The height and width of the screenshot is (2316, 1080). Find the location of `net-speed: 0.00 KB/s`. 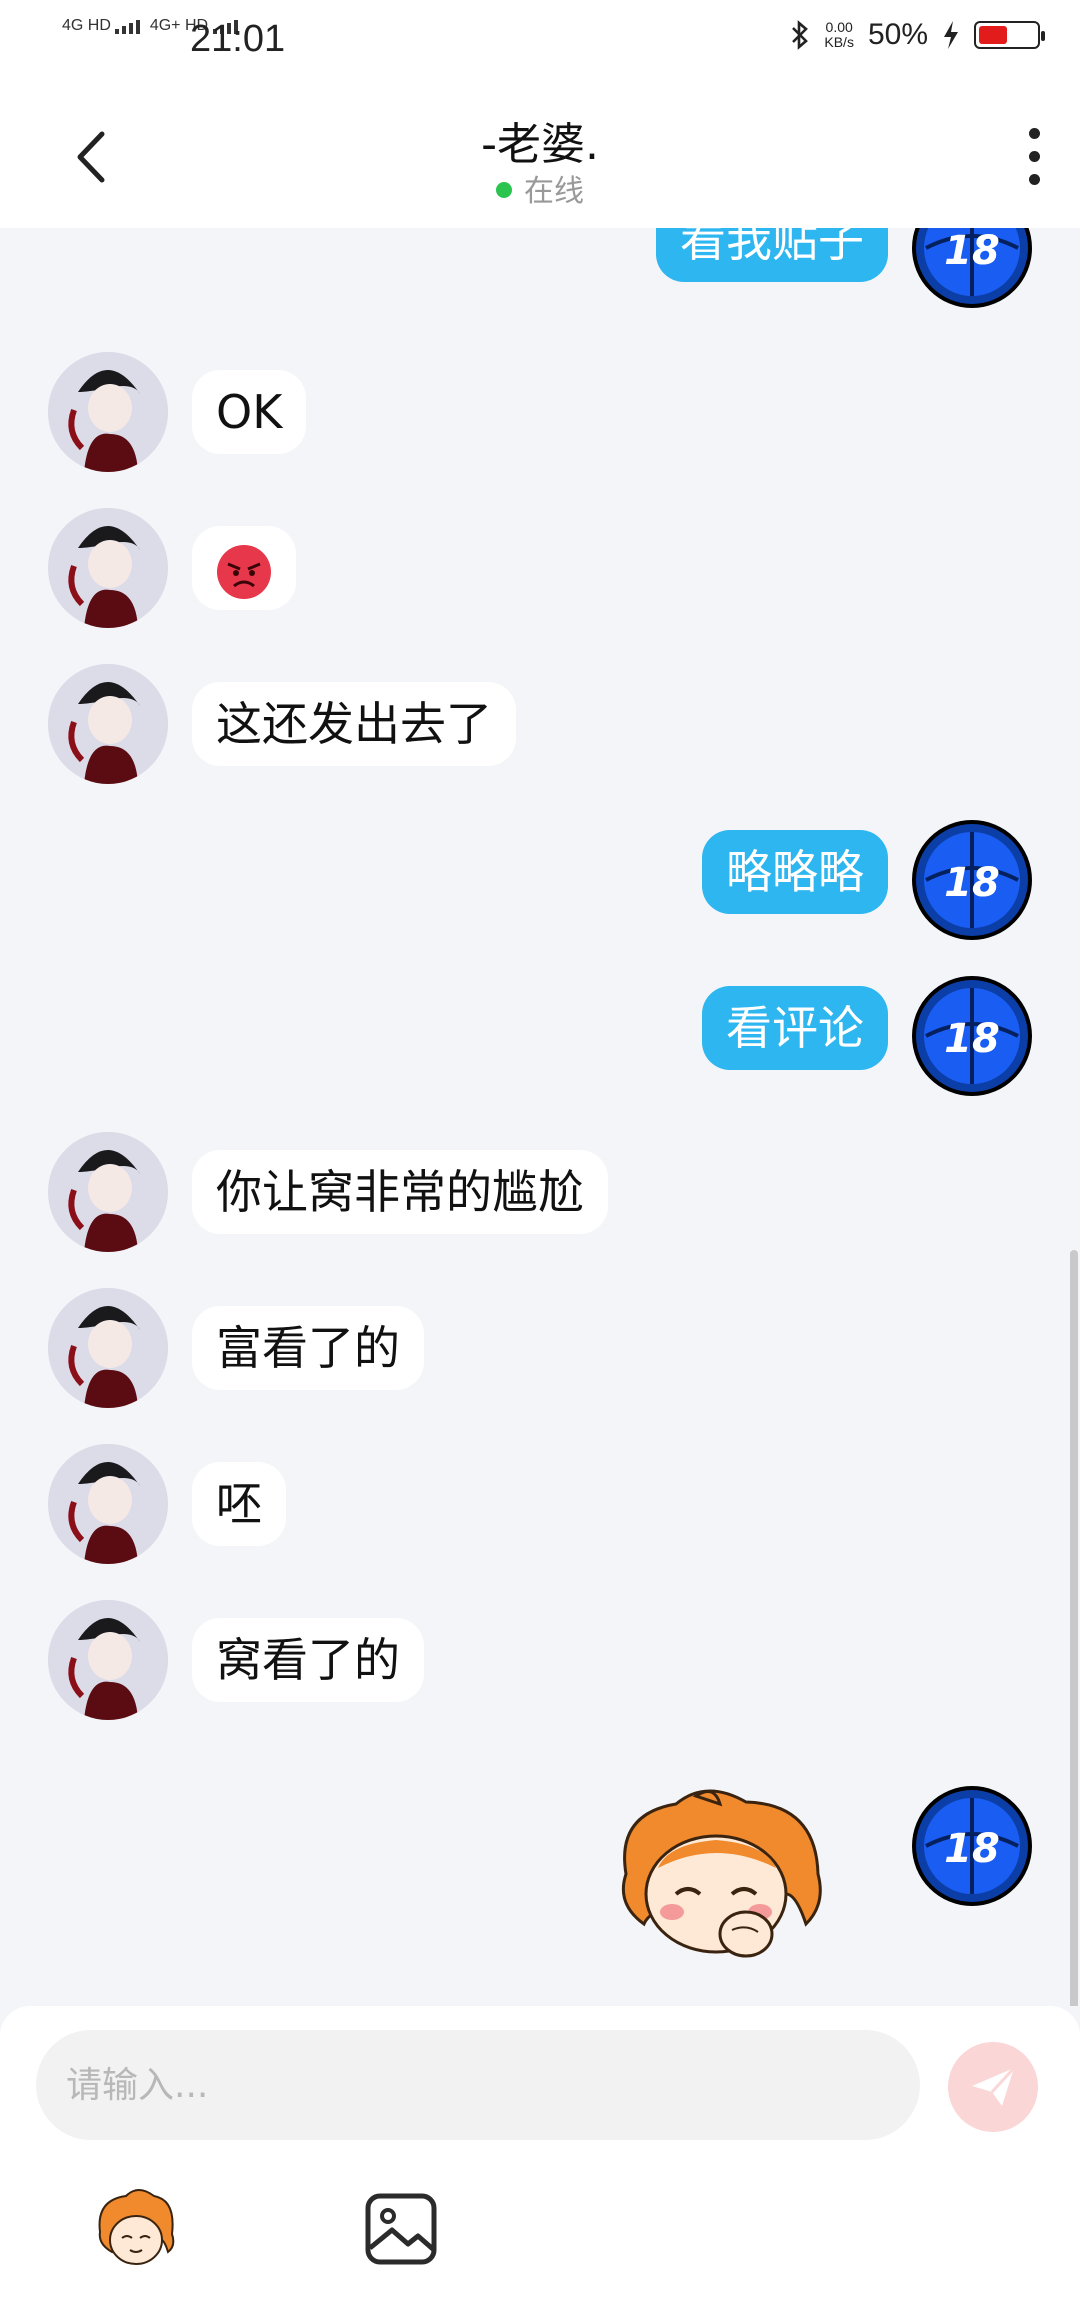

net-speed: 0.00 KB/s is located at coordinates (839, 35).